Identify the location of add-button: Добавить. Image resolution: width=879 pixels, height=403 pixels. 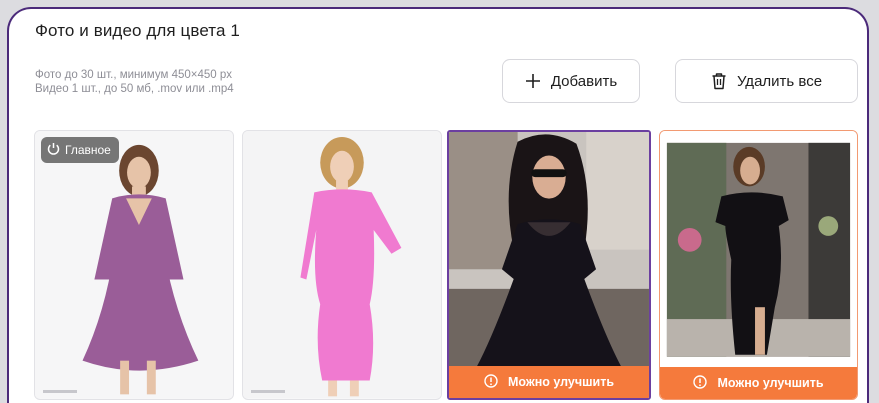
(571, 81).